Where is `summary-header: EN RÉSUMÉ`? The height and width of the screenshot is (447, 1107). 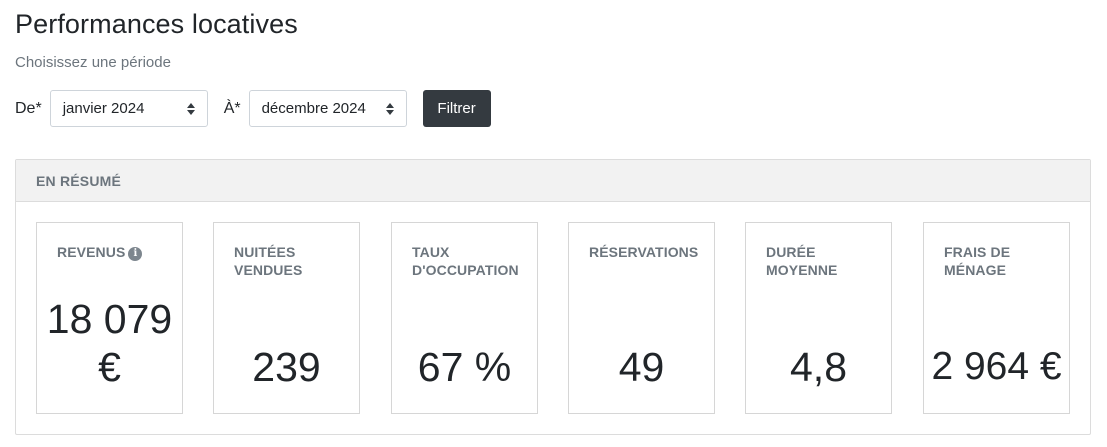 summary-header: EN RÉSUMÉ is located at coordinates (553, 181).